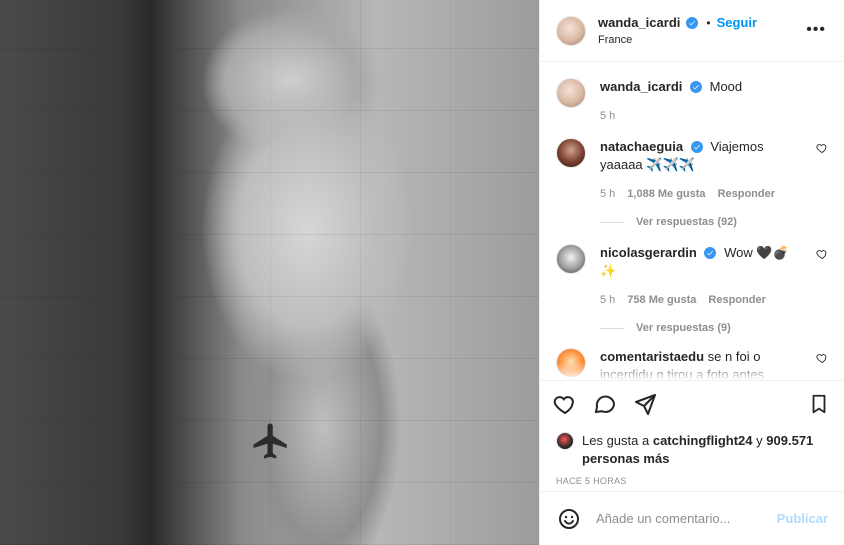  What do you see at coordinates (759, 440) in the screenshot?
I see `likes-suffix: y` at bounding box center [759, 440].